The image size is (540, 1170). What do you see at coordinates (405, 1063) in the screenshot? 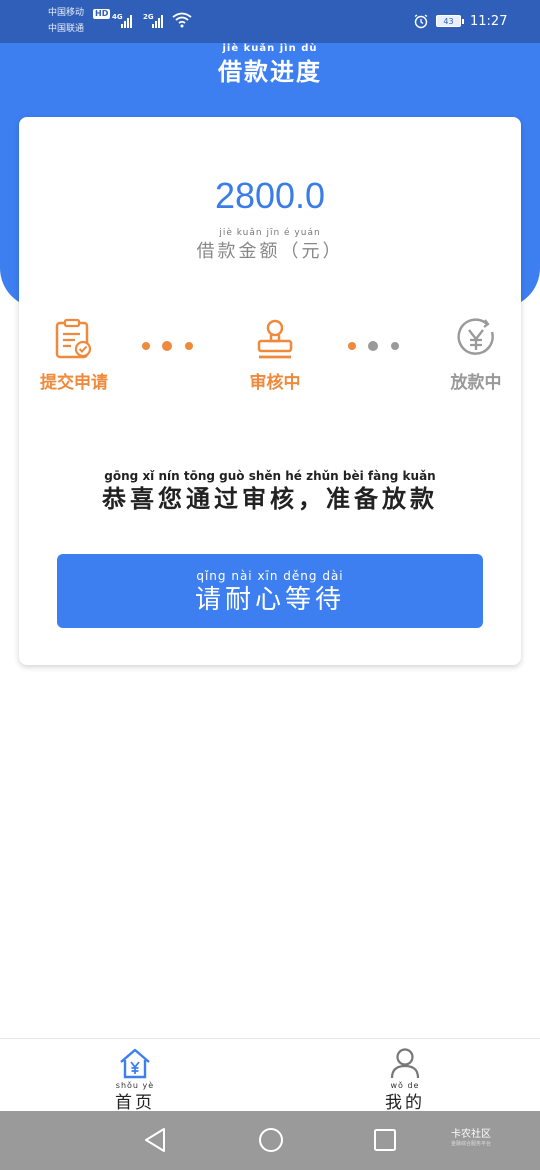
I see `user-icon` at bounding box center [405, 1063].